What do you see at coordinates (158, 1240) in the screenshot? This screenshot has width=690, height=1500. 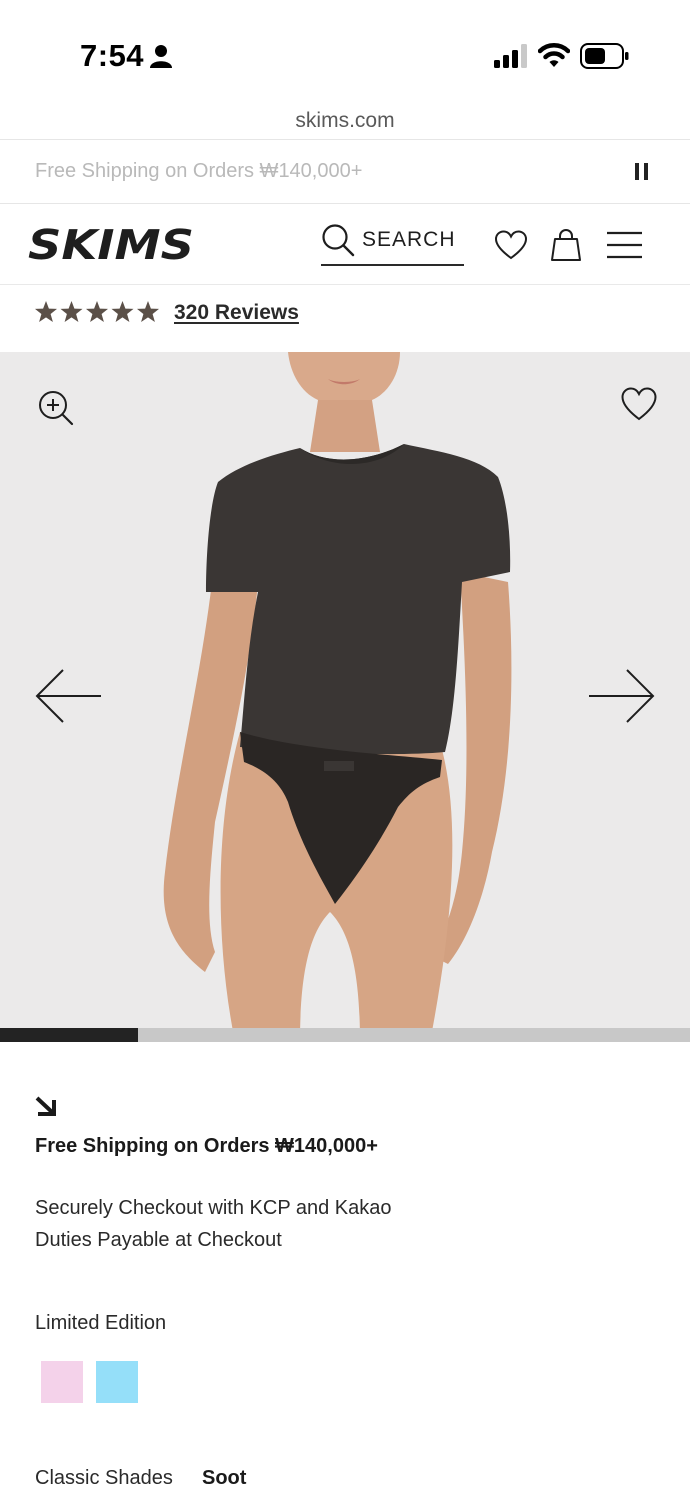 I see `promo-duties-text: Duties Payable at Checkout` at bounding box center [158, 1240].